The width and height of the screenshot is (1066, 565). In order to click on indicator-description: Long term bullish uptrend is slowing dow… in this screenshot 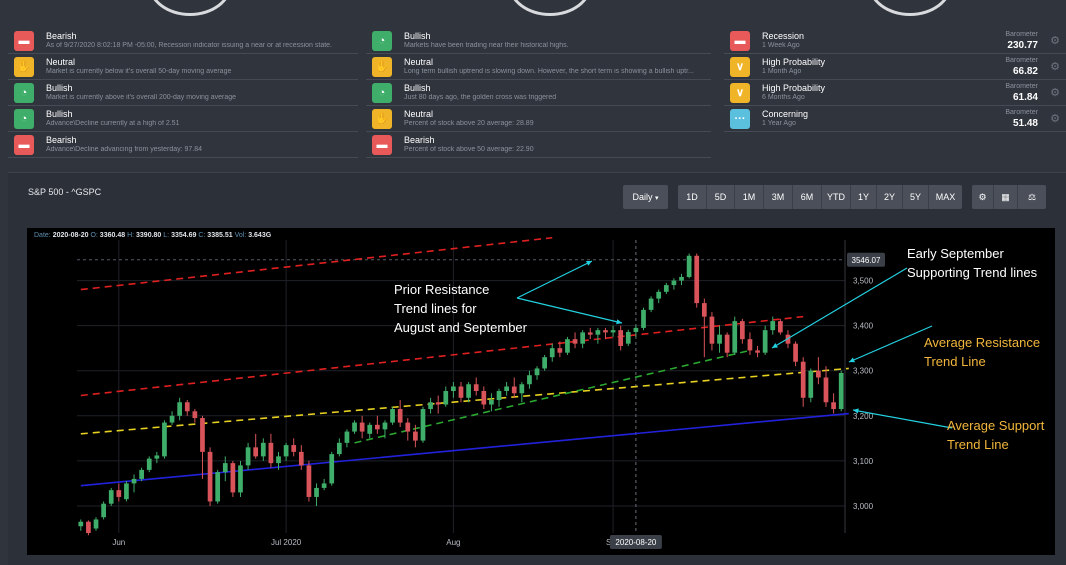, I will do `click(549, 71)`.